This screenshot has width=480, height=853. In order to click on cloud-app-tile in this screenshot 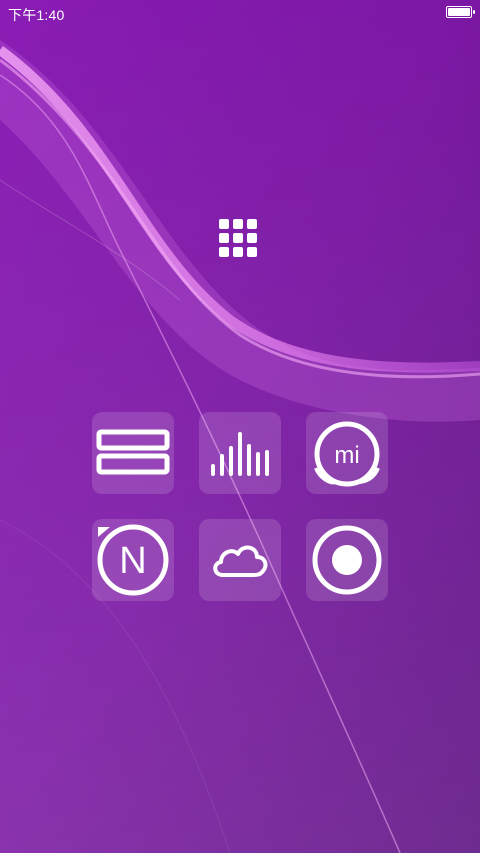, I will do `click(240, 560)`.